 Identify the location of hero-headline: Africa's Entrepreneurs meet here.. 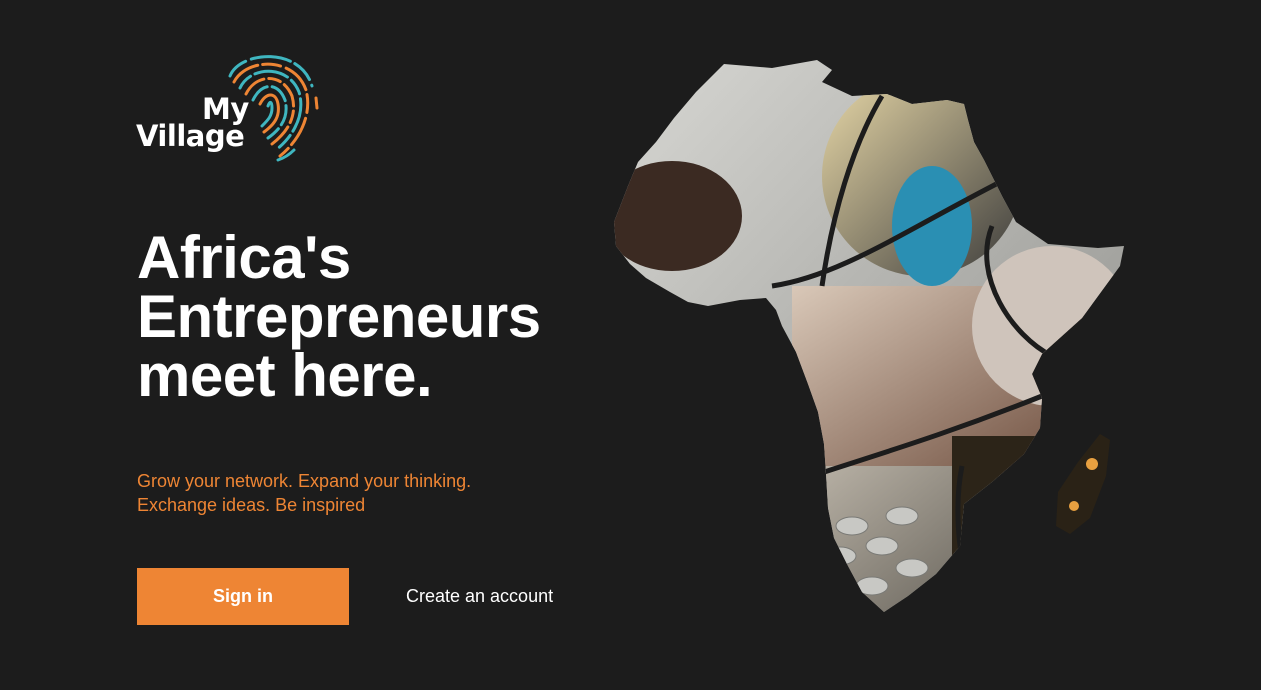
(372, 316).